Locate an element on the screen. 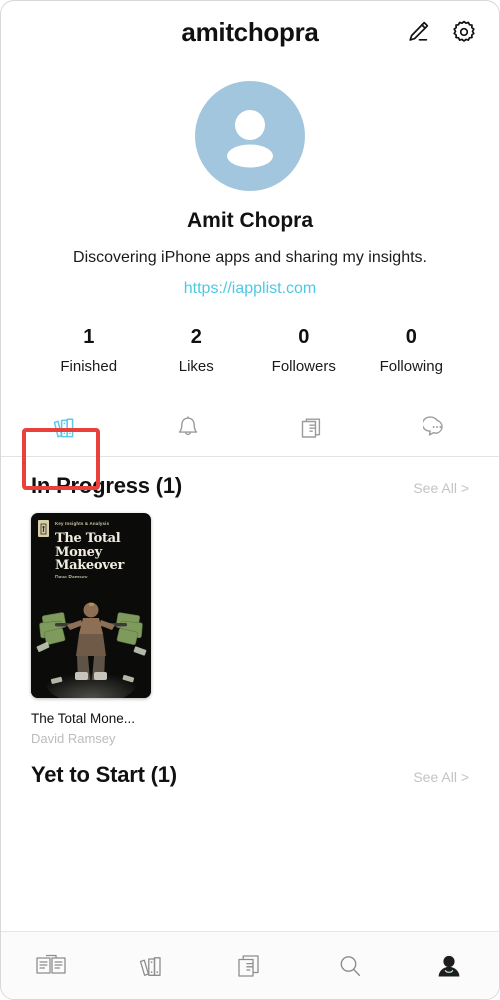 The image size is (500, 1000). stat-label: Finished is located at coordinates (89, 366).